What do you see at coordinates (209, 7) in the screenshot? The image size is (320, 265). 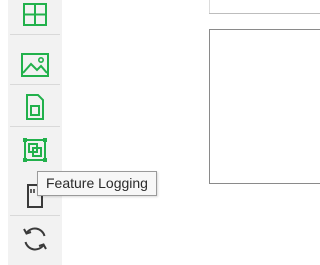 I see `top-panel-edge` at bounding box center [209, 7].